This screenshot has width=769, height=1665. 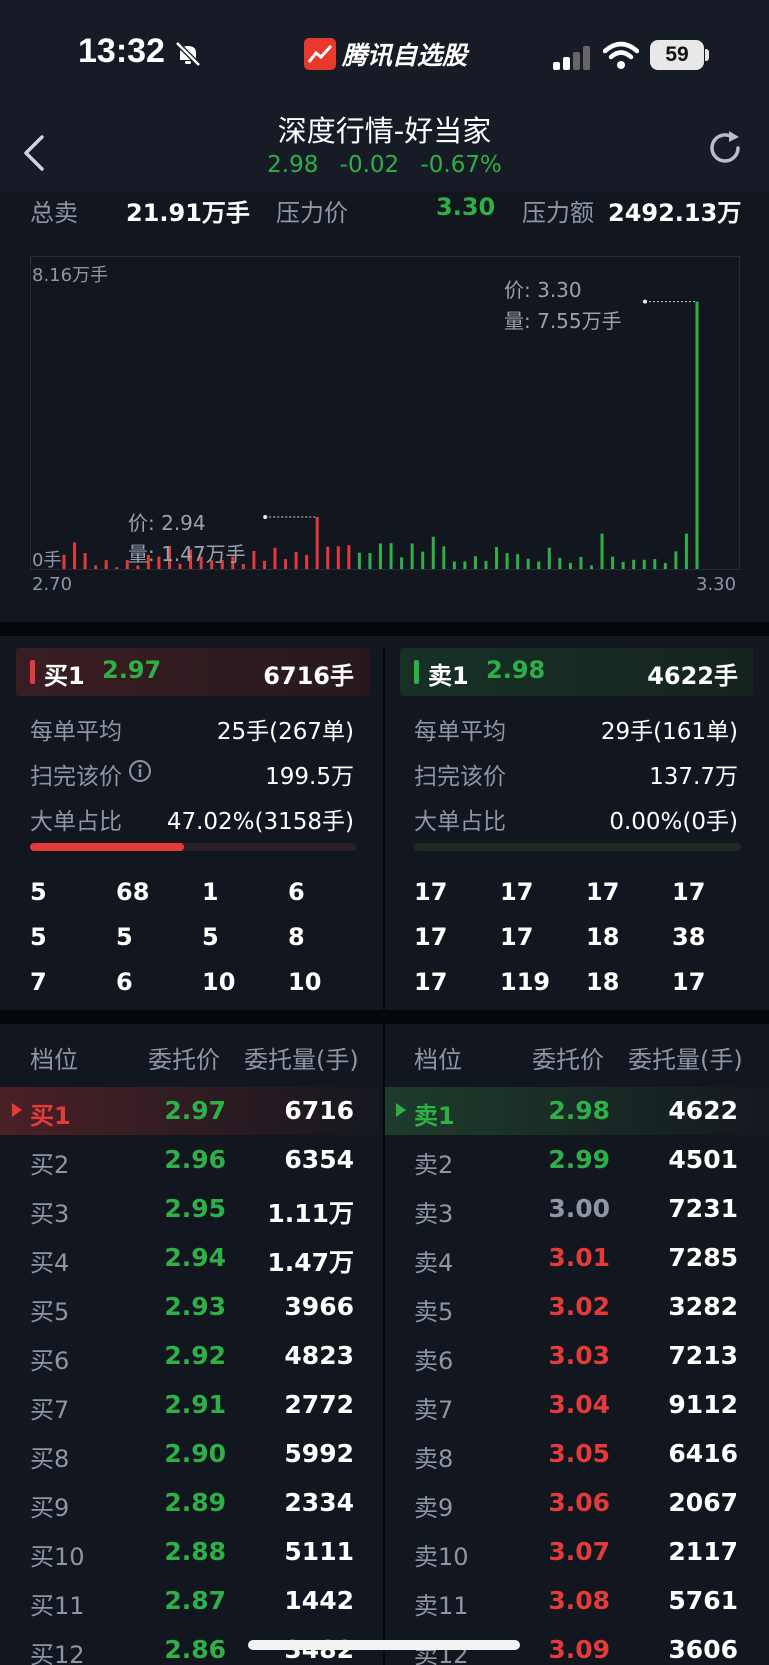 I want to click on nav-quote: 2.98 -0.02 -0.67%, so click(x=384, y=165).